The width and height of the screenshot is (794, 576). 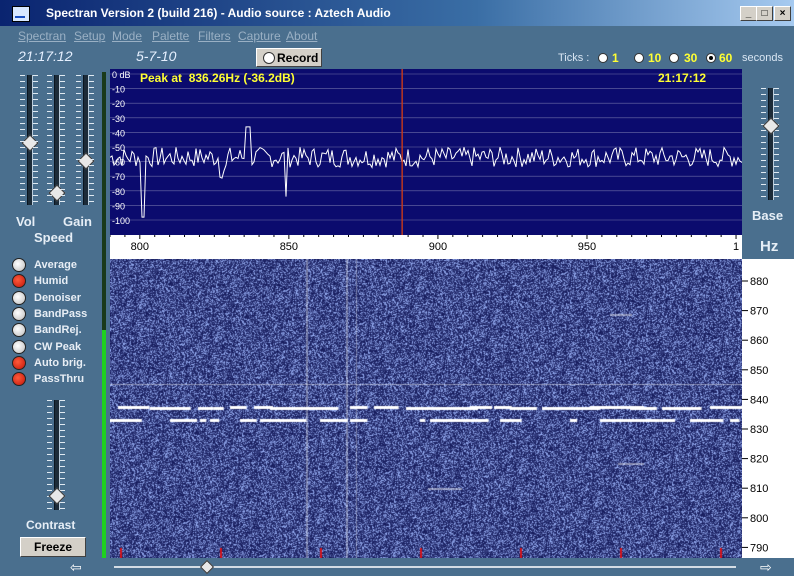 What do you see at coordinates (682, 78) in the screenshot?
I see `spectrum-time: 21:17:12` at bounding box center [682, 78].